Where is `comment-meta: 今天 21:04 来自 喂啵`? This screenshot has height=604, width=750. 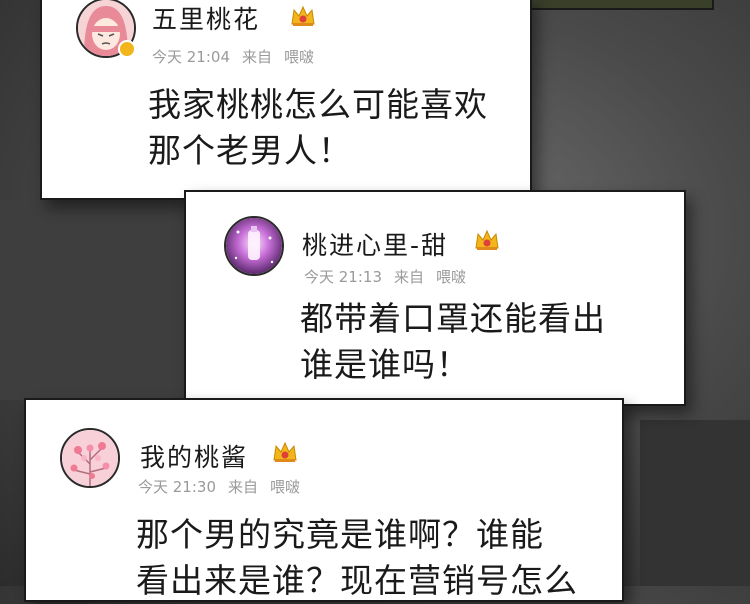
comment-meta: 今天 21:04 来自 喂啵 is located at coordinates (239, 56).